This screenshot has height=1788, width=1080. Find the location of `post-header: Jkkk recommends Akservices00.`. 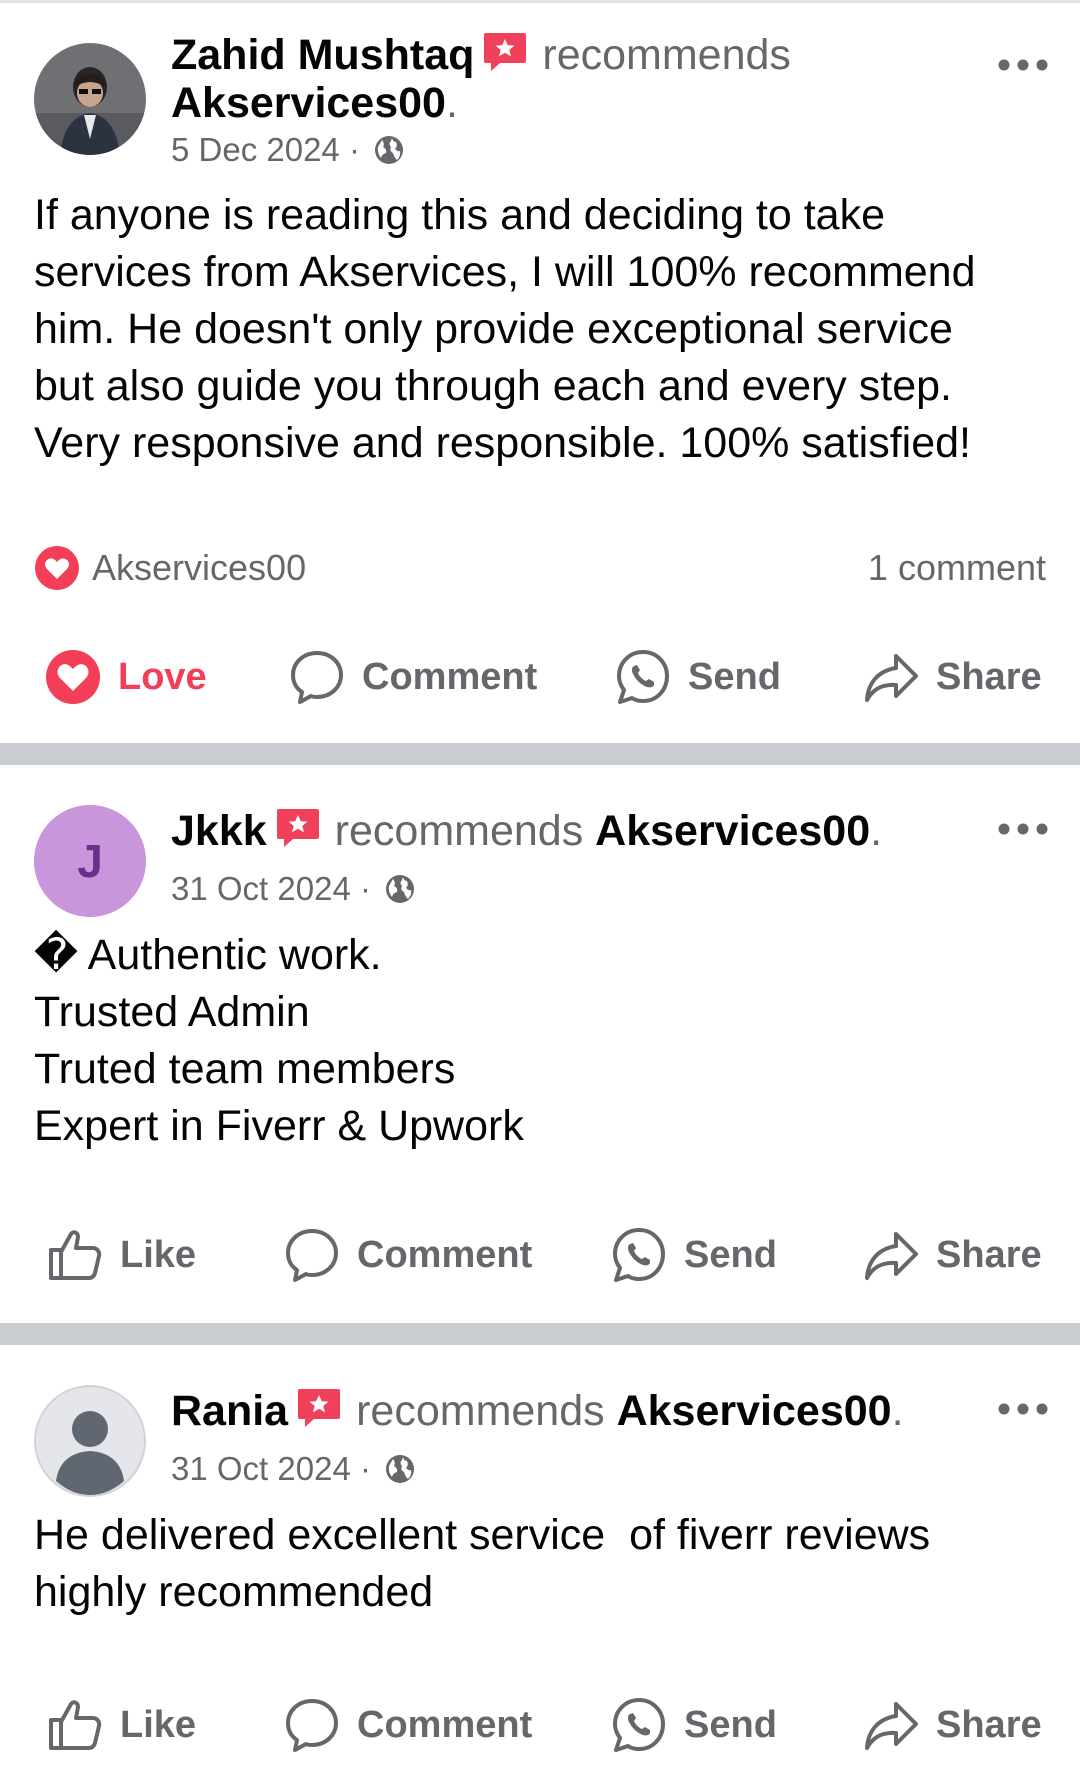

post-header: Jkkk recommends Akservices00. is located at coordinates (526, 831).